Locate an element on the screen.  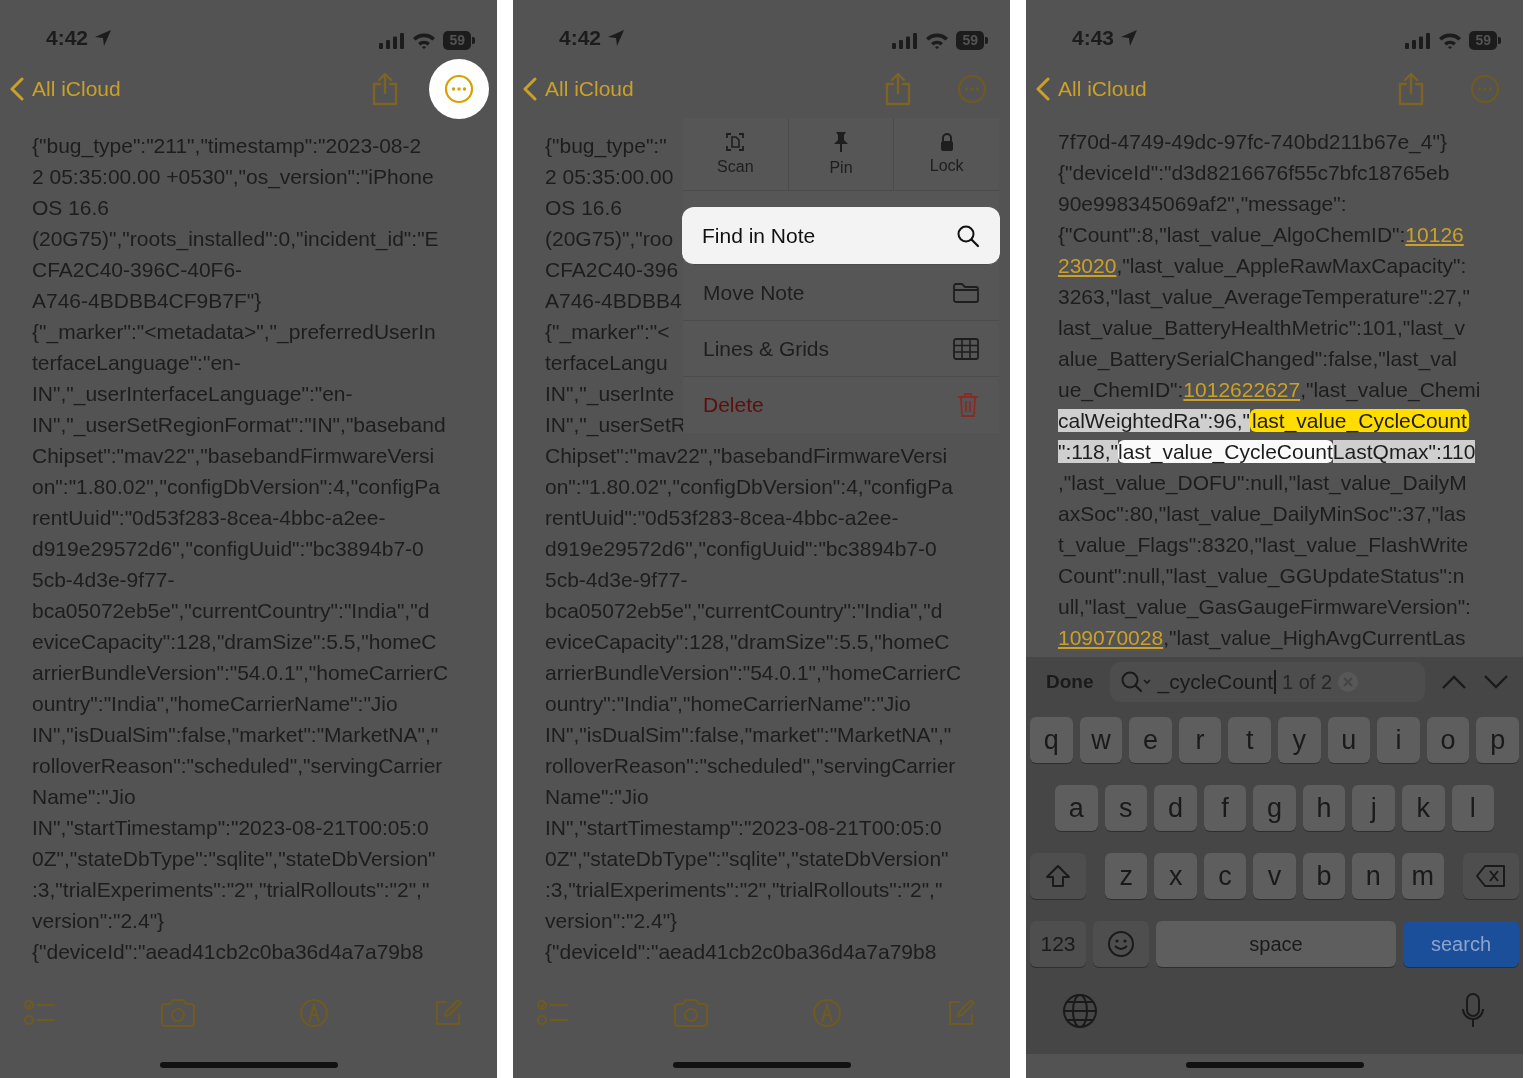
chevron-up-icon is located at coordinates (1454, 682).